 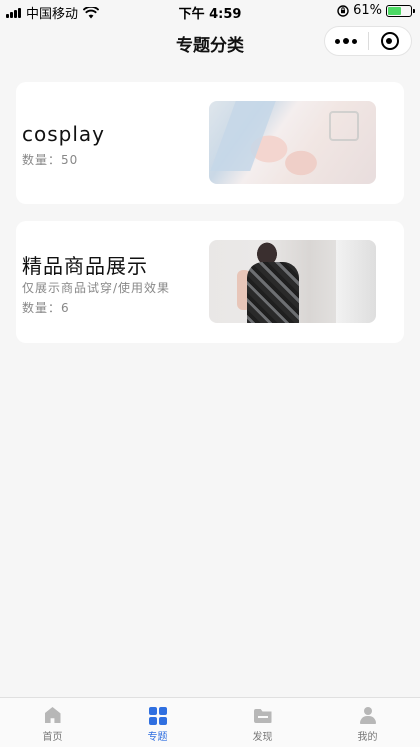 I want to click on tab-label: 发现, so click(x=262, y=737).